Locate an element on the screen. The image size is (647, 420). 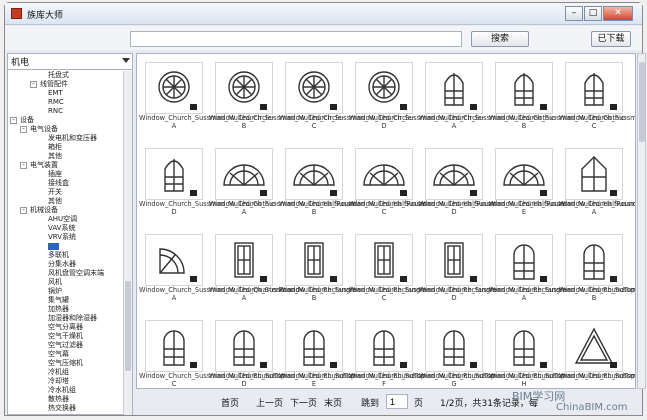
tree-scrollbar-thumb is located at coordinates (128, 326).